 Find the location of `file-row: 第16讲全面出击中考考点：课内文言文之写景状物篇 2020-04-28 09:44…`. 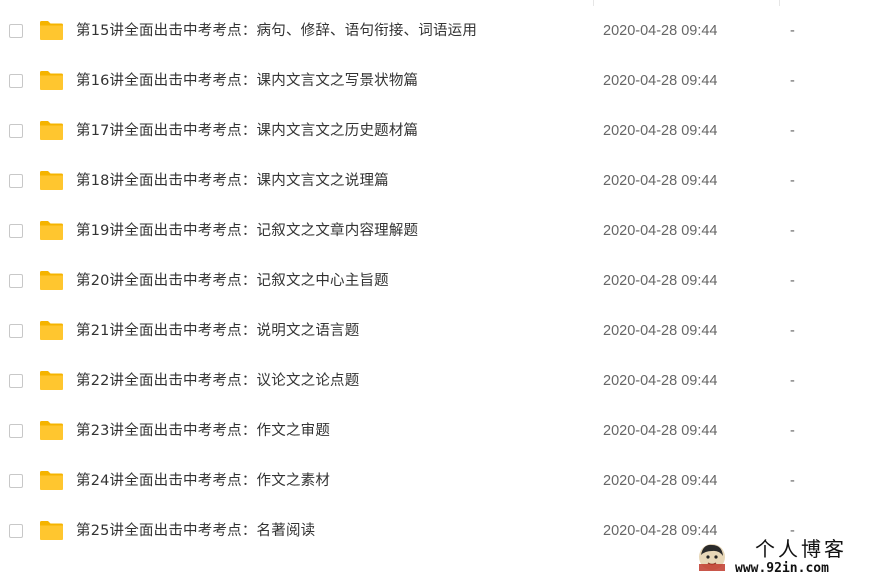

file-row: 第16讲全面出击中考考点：课内文言文之写景状物篇 2020-04-28 09:44… is located at coordinates (443, 82).